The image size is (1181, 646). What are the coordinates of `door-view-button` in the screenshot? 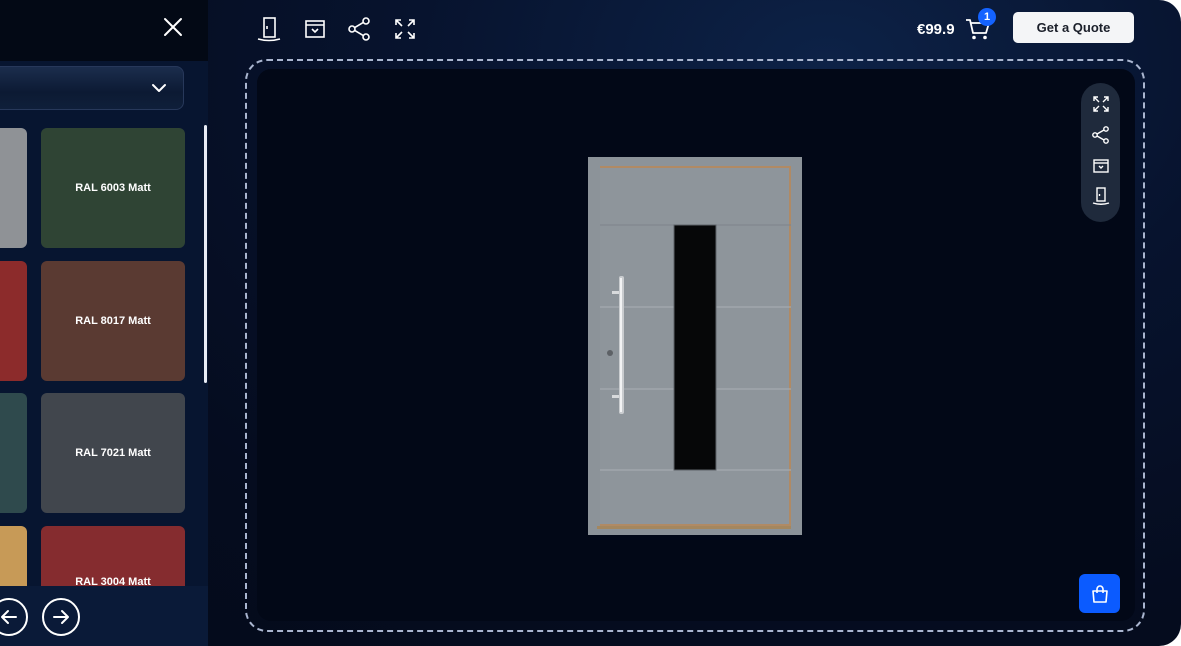 It's located at (269, 29).